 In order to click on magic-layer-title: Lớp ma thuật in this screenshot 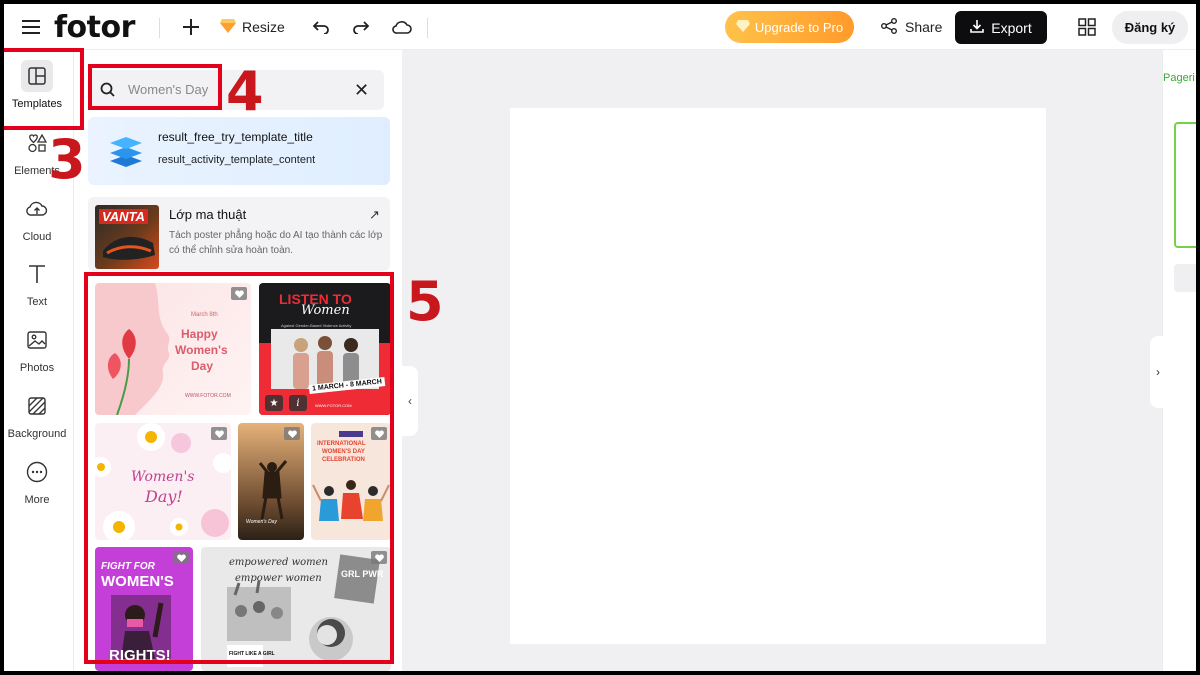, I will do `click(208, 214)`.